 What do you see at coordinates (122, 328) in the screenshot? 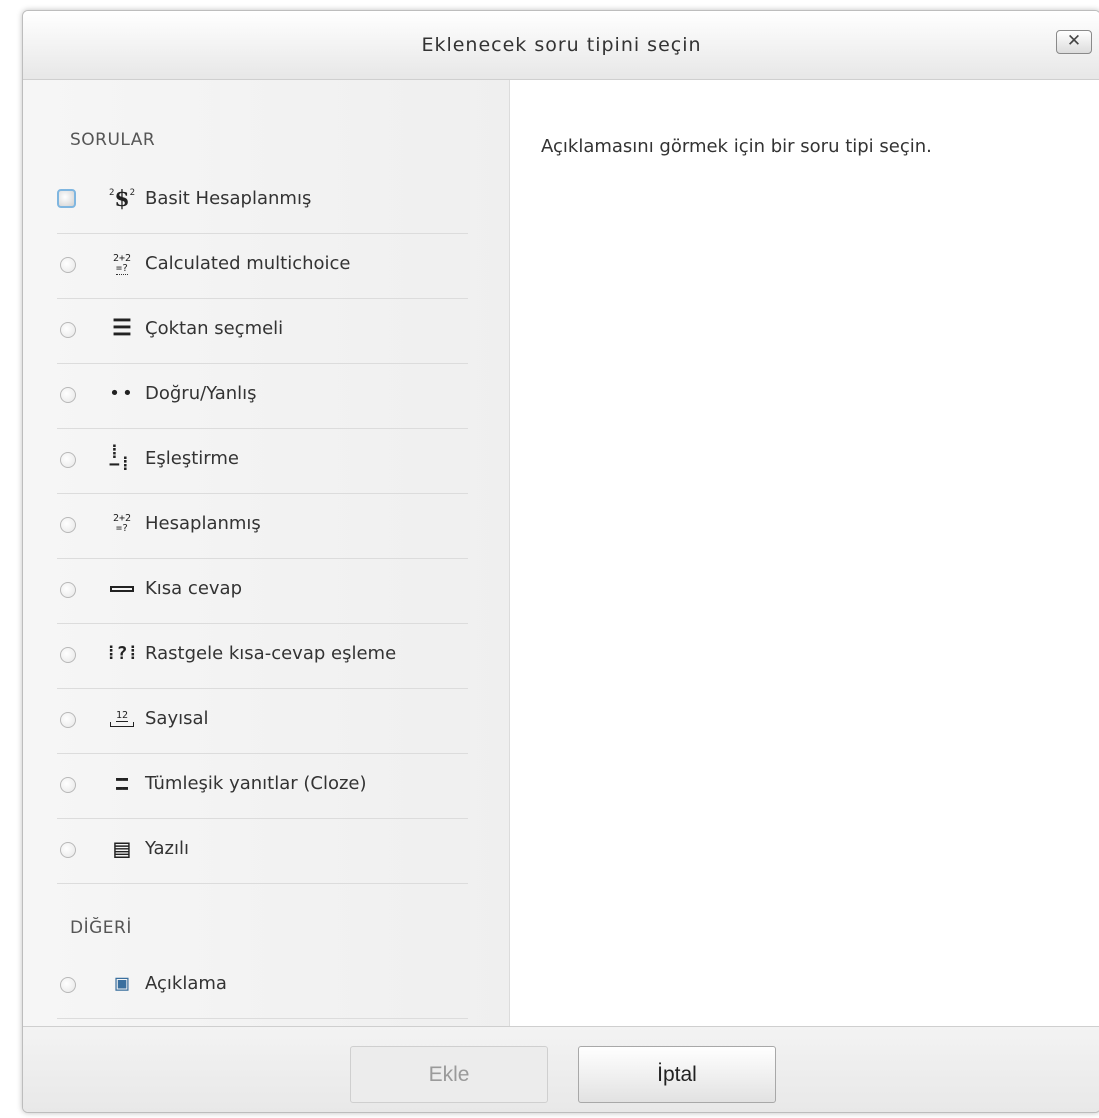
I see `multichoice-icon: ☰` at bounding box center [122, 328].